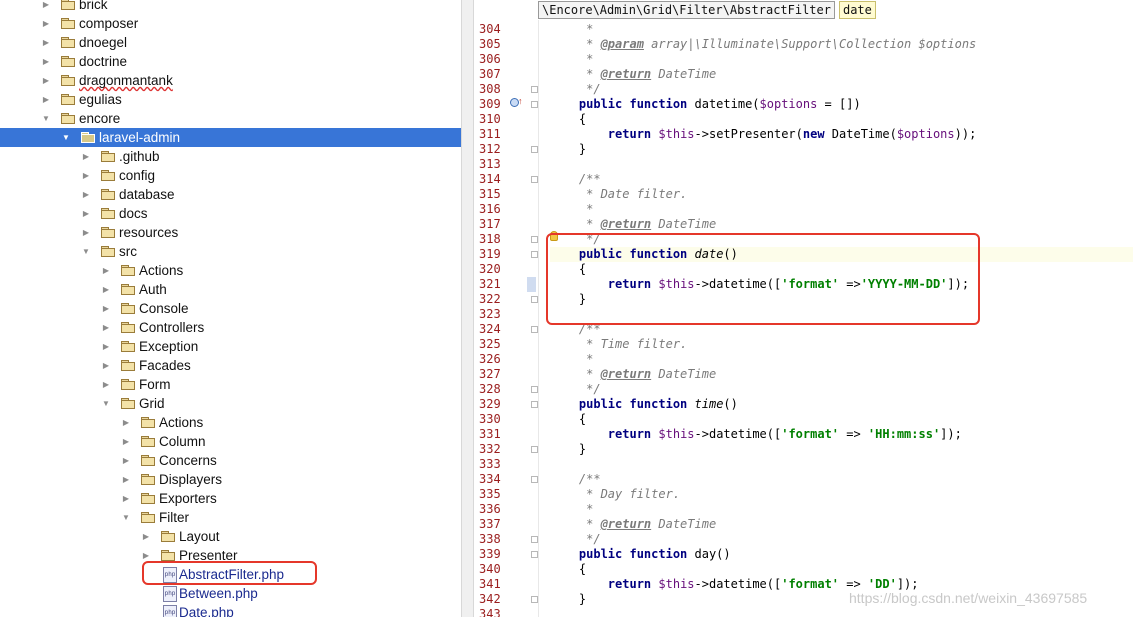 This screenshot has height=617, width=1133. I want to click on tree-item: ▶ dnoegel, so click(230, 42).